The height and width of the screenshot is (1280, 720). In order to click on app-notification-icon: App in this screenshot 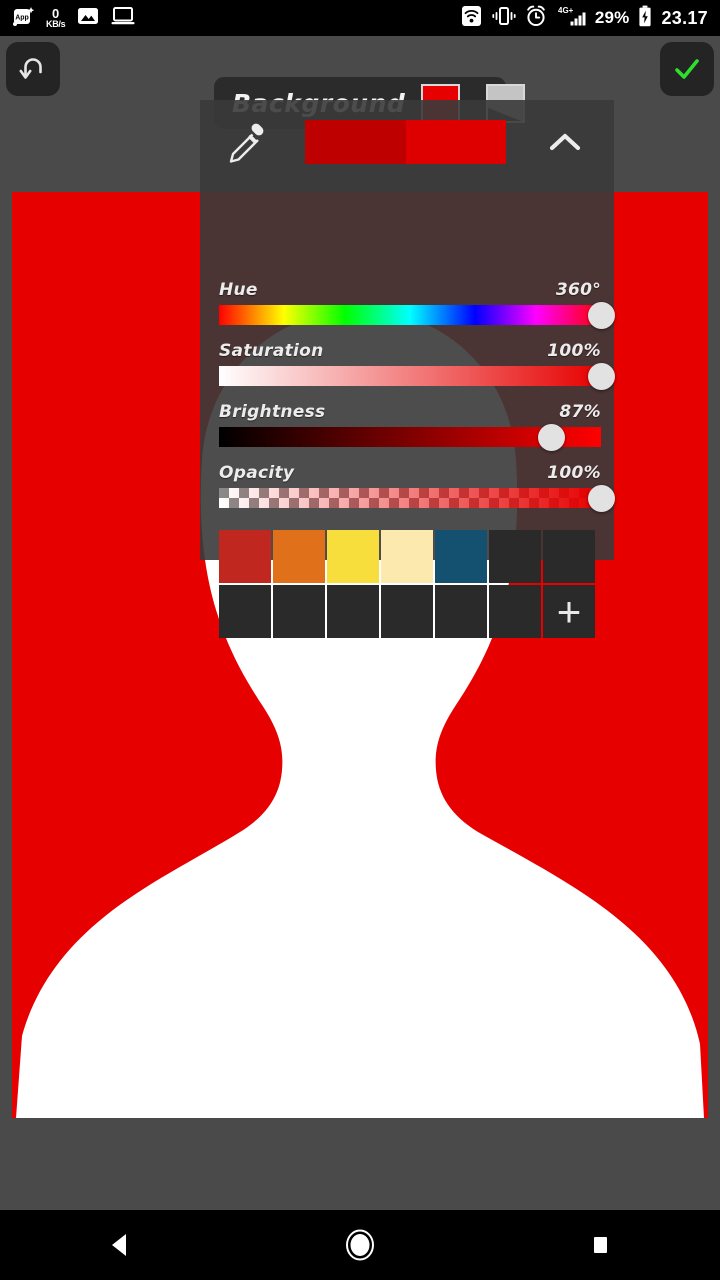, I will do `click(23, 18)`.